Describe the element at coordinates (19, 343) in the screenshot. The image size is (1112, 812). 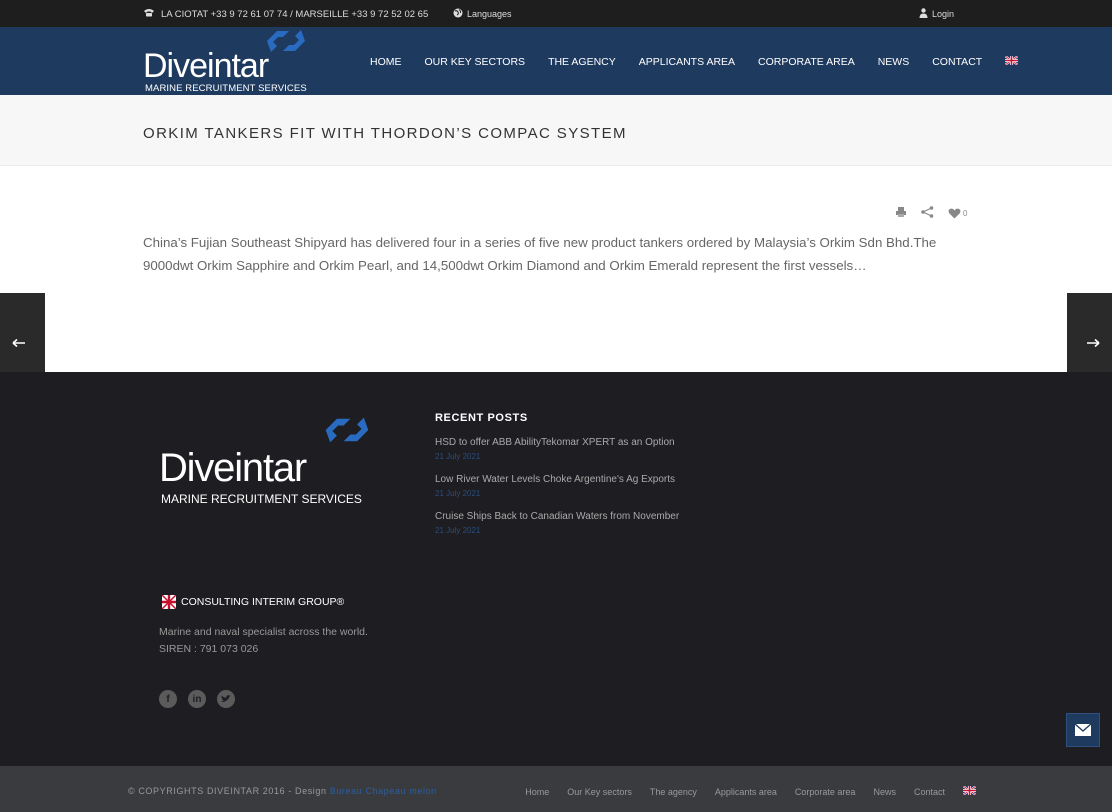
I see `arrow-left-icon` at that location.